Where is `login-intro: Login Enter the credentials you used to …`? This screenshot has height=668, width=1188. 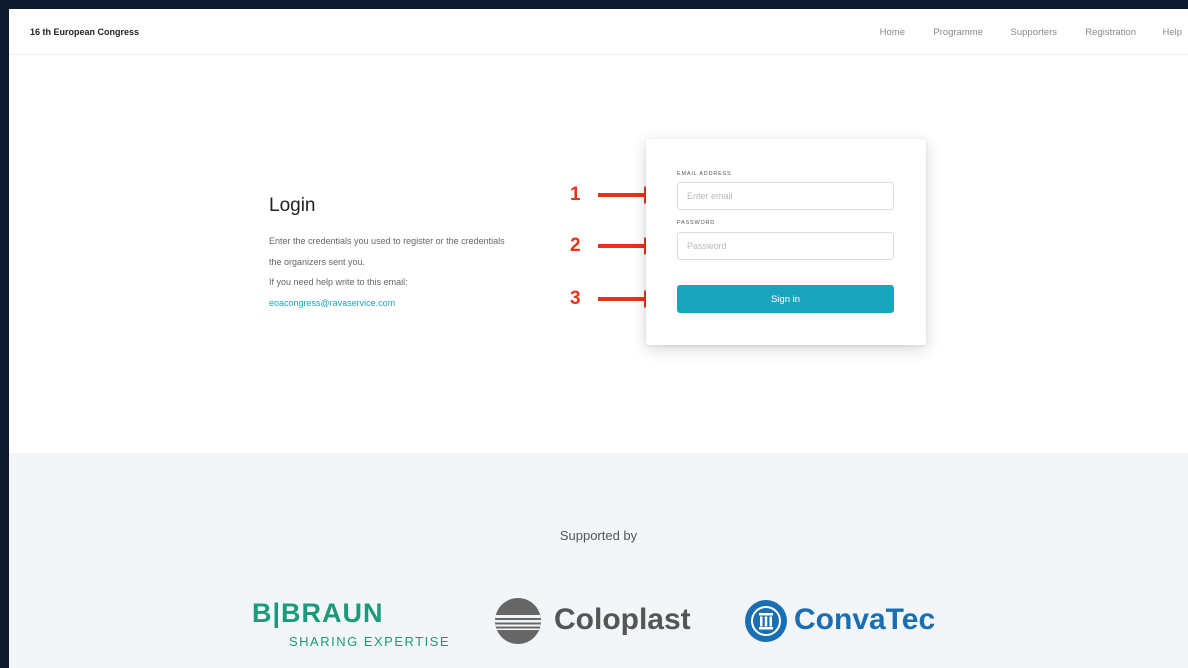
login-intro: Login Enter the credentials you used to … is located at coordinates (419, 254).